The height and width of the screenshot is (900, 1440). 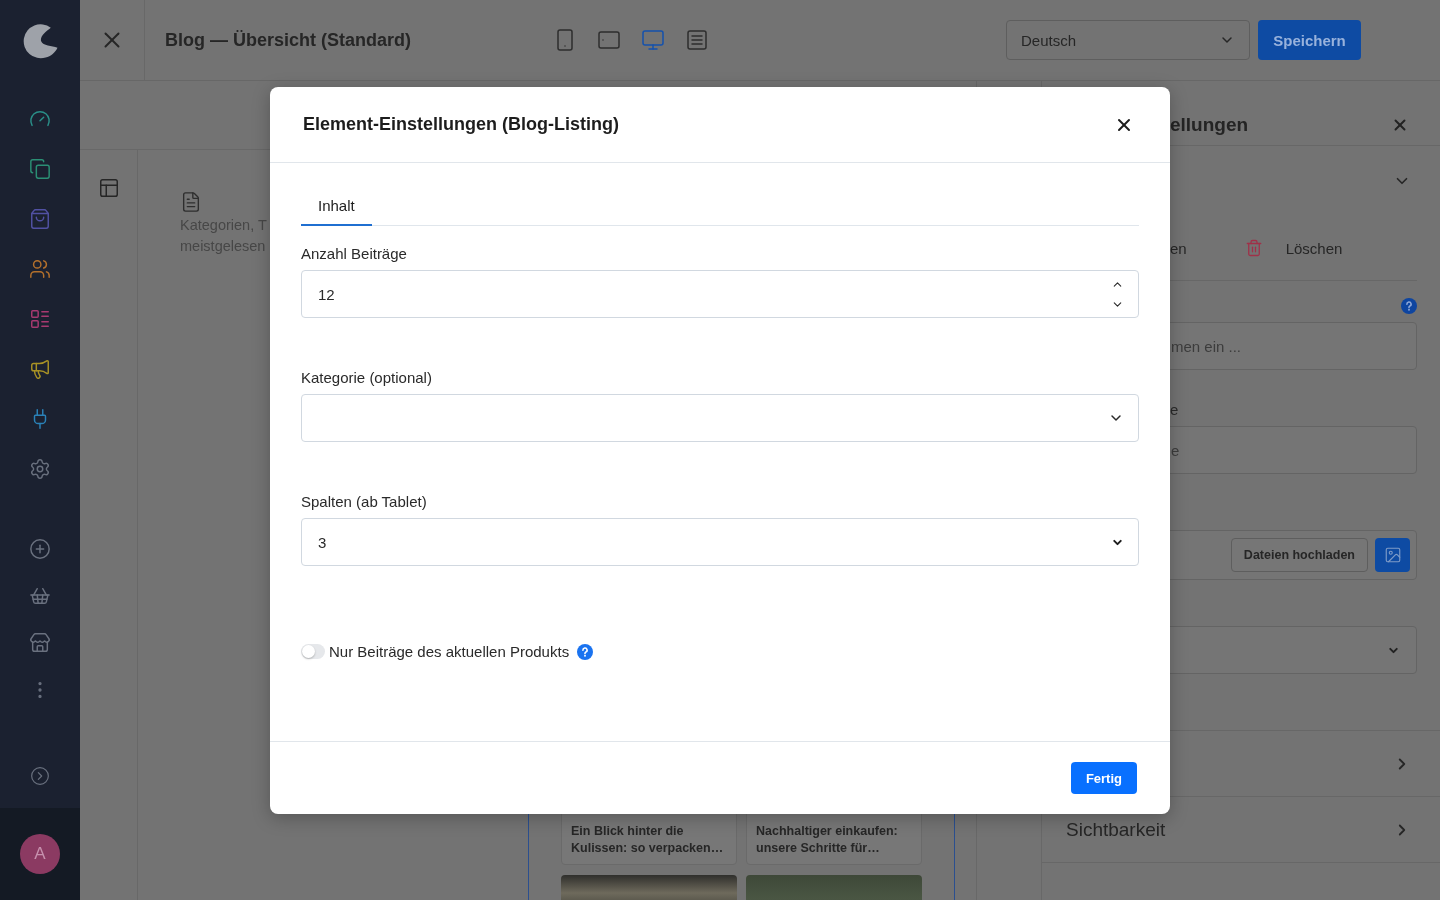 I want to click on media-button, so click(x=1392, y=555).